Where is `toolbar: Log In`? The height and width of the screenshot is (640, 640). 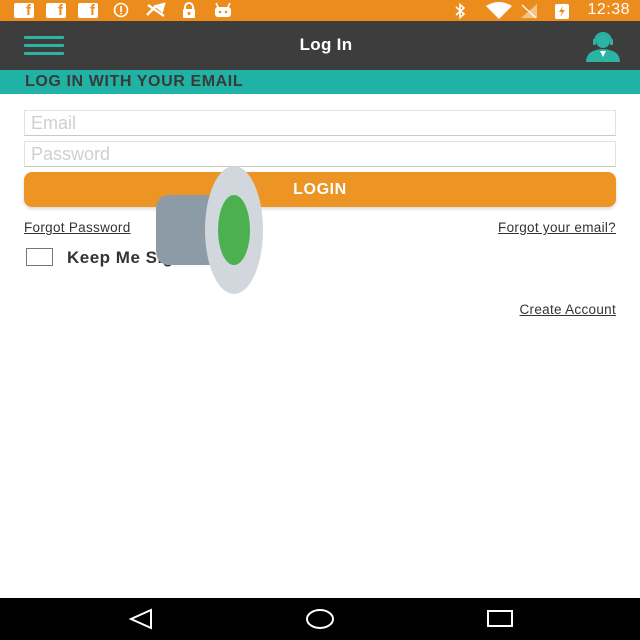 toolbar: Log In is located at coordinates (320, 45).